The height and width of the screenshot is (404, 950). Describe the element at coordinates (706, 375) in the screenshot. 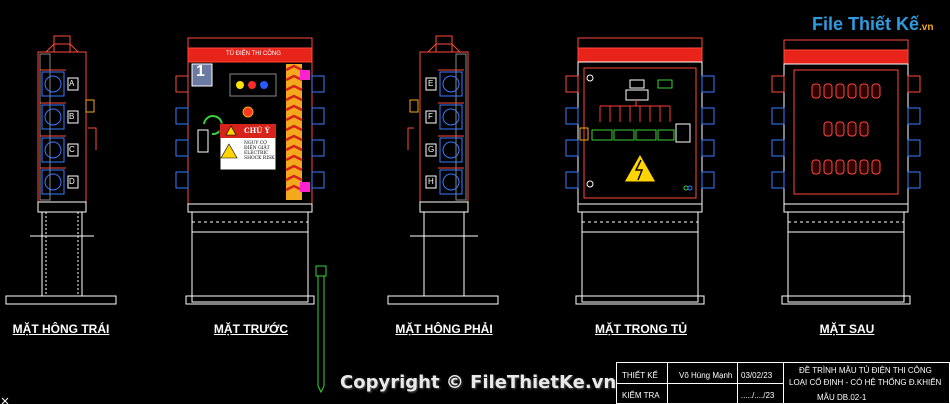

I see `title-block-designer: Võ Hùng Mạnh` at that location.